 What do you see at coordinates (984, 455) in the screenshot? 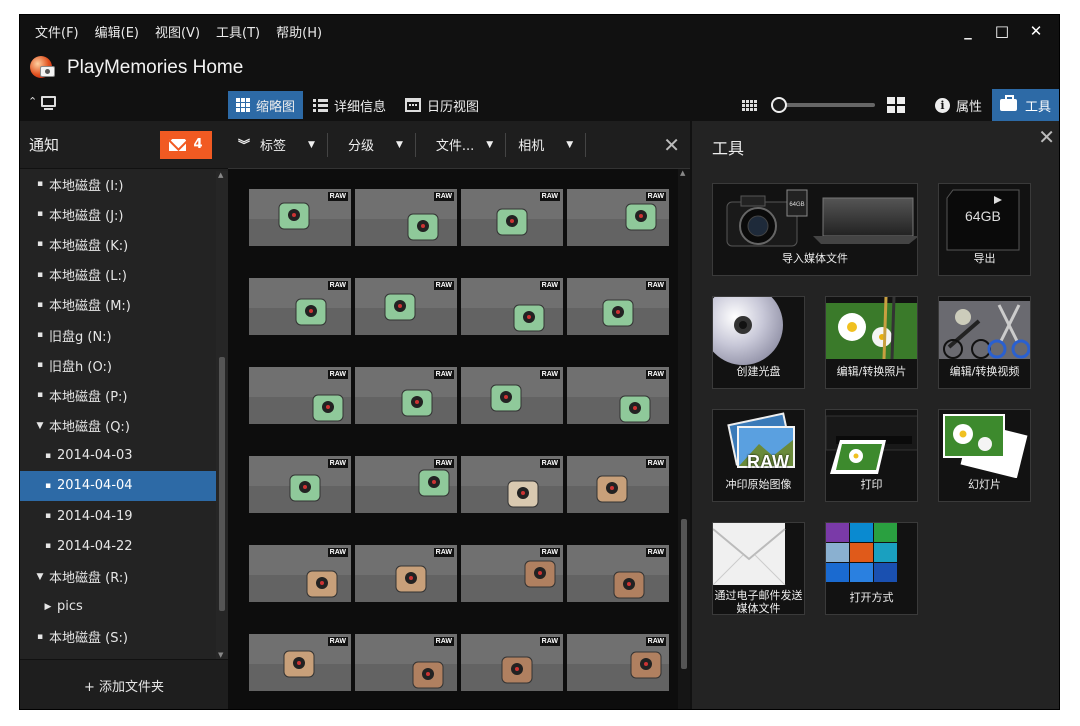
I see `tool-slideshow: 幻灯片` at bounding box center [984, 455].